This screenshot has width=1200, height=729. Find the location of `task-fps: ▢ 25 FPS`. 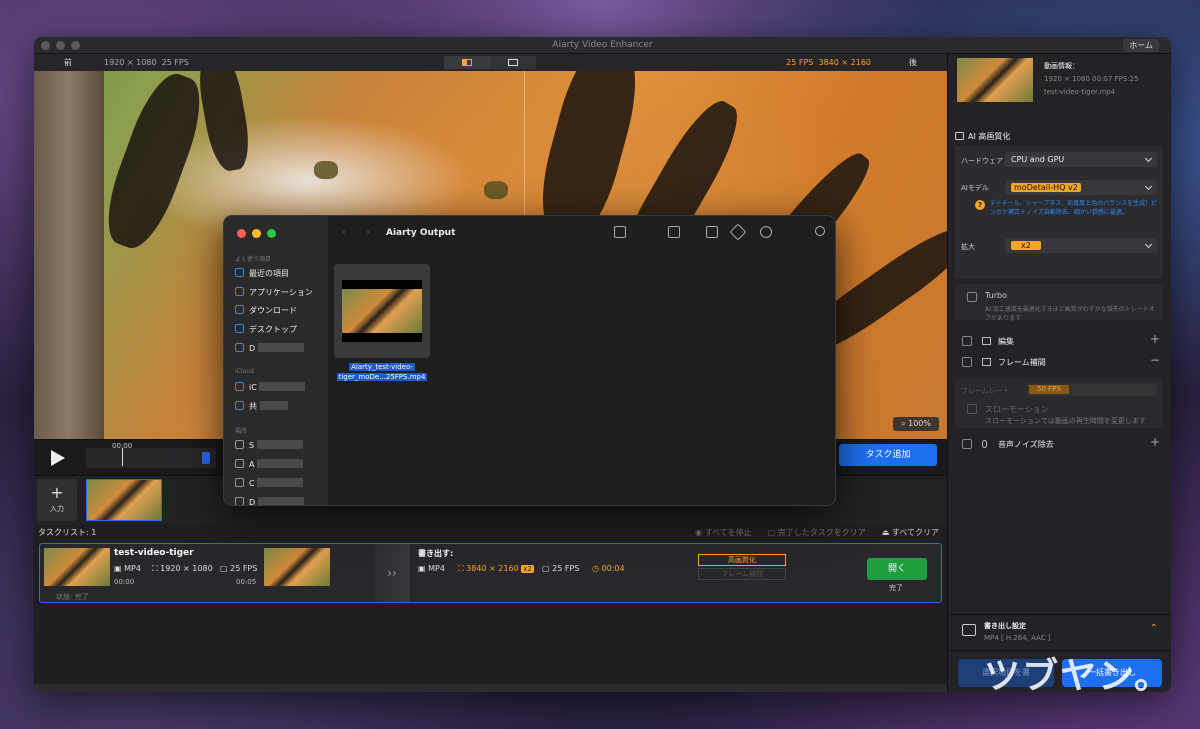

task-fps: ▢ 25 FPS is located at coordinates (239, 568).